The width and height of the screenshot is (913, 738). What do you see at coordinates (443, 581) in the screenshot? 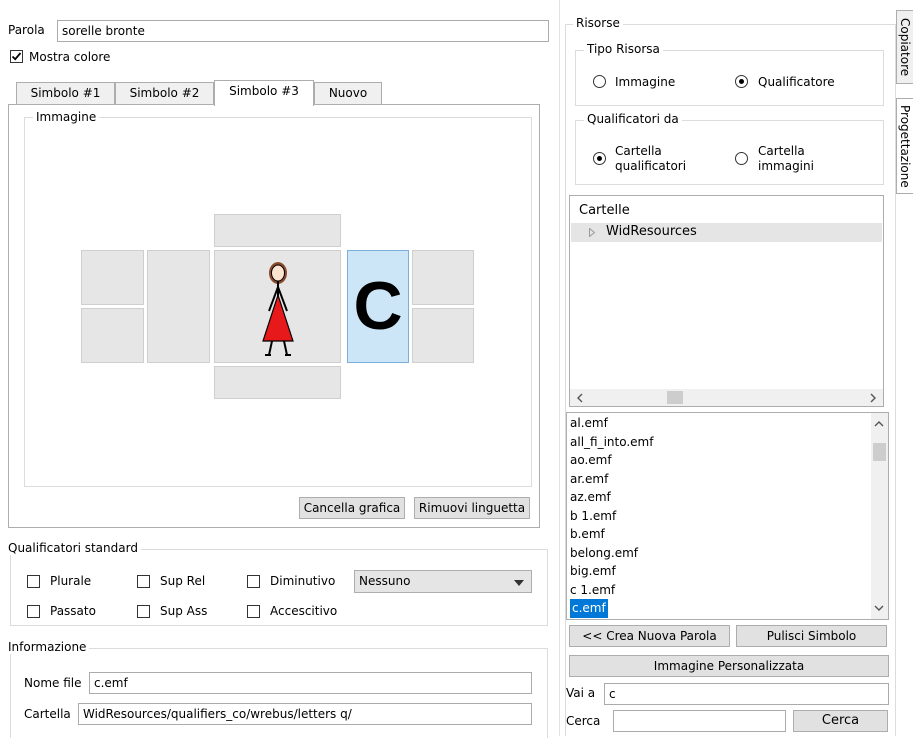
I see `qualificatori-dropdown: Nessuno` at bounding box center [443, 581].